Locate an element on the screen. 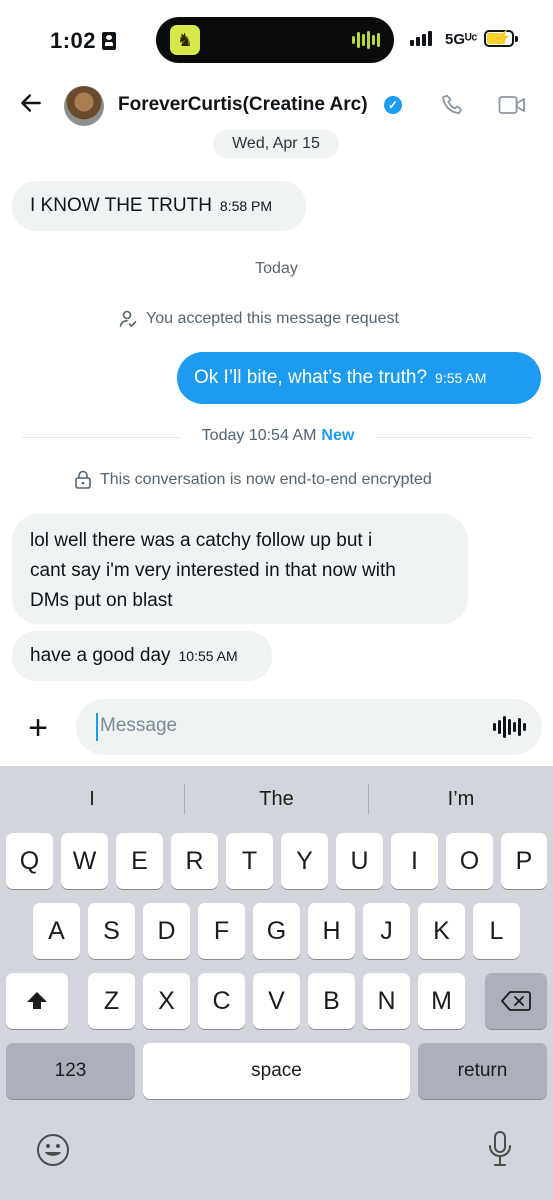 The image size is (553, 1200). message-bubble-incoming: have a good day 10:55 AM is located at coordinates (142, 656).